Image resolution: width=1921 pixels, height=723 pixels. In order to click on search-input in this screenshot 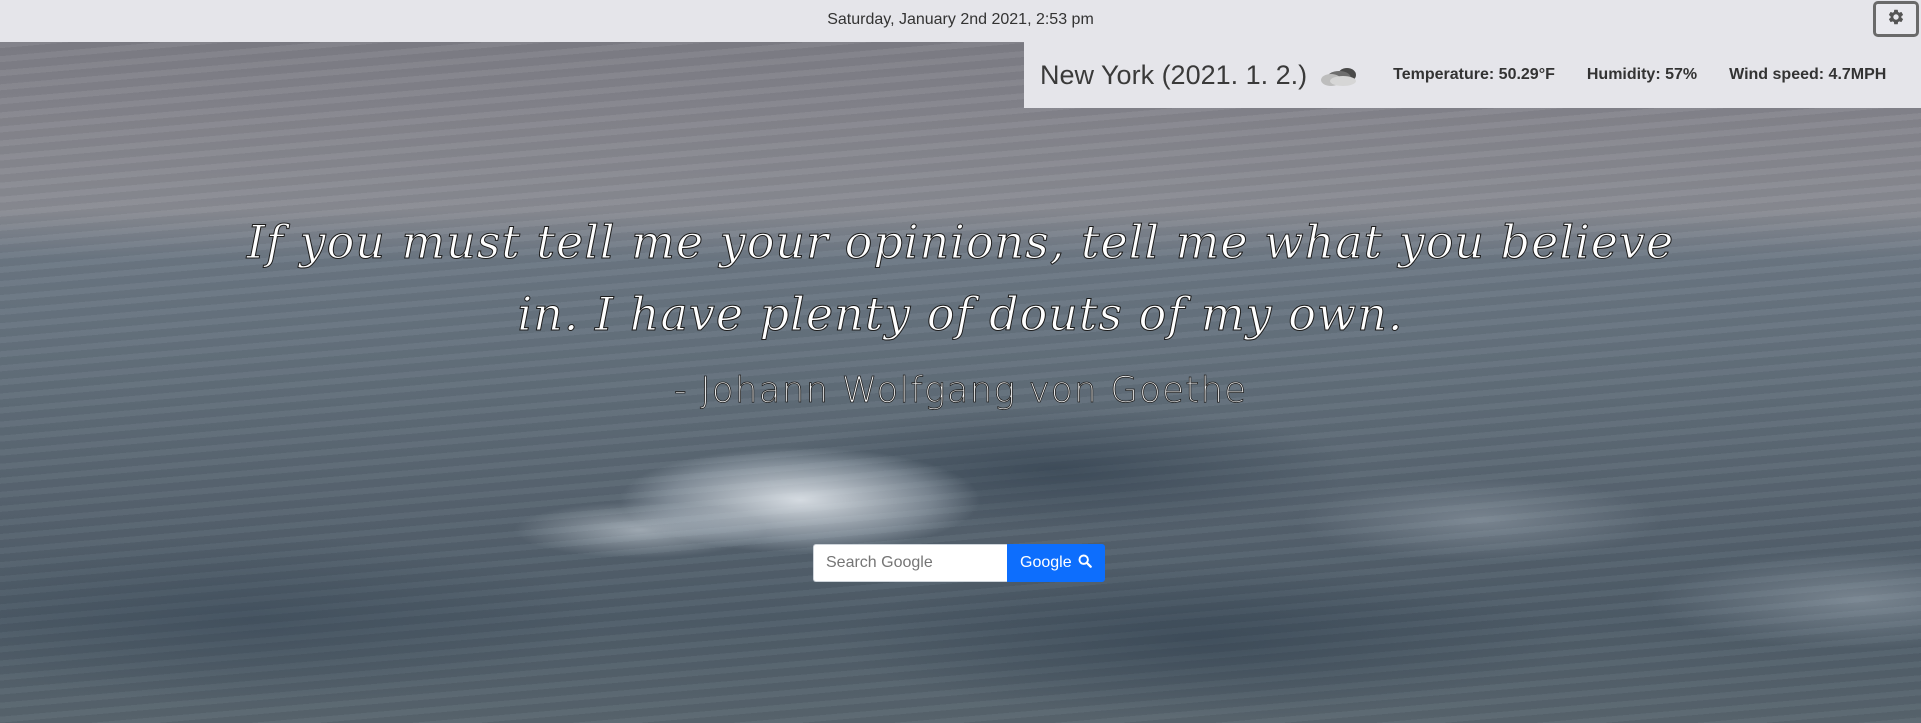, I will do `click(910, 563)`.